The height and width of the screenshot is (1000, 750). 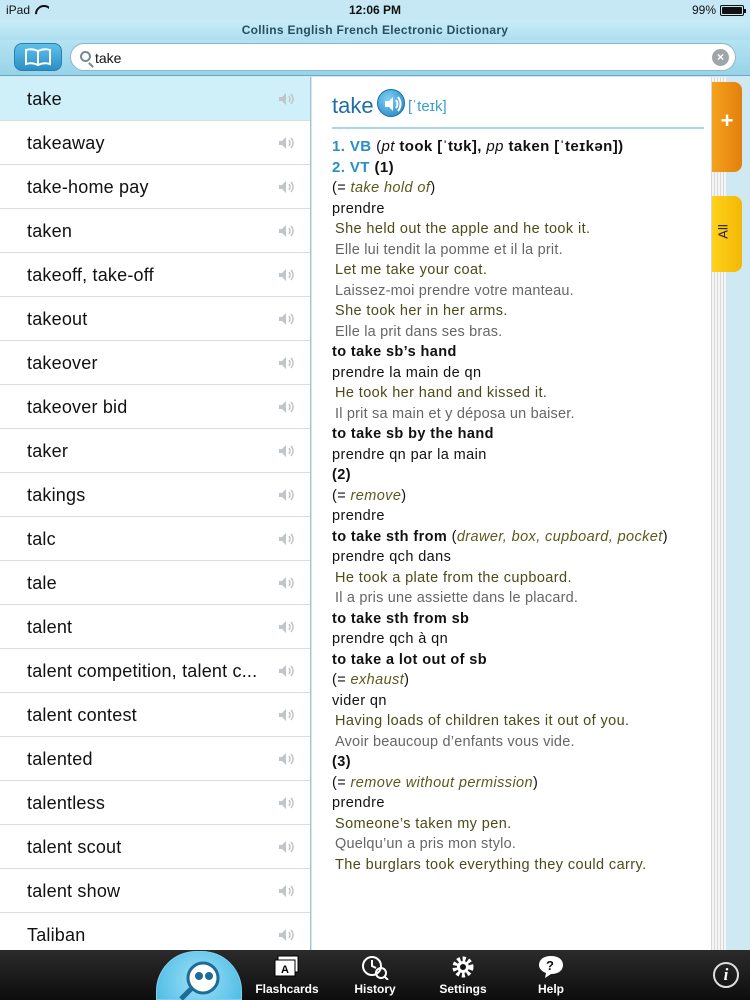 What do you see at coordinates (551, 975) in the screenshot?
I see `help-button: ? Help` at bounding box center [551, 975].